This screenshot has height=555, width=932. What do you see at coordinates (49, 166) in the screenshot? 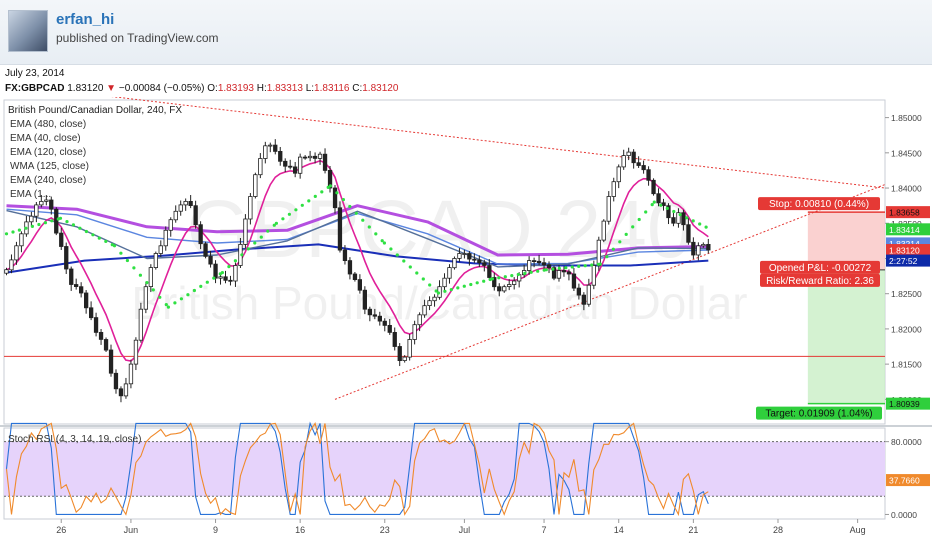
I see `indicator-legend-item: WMA (125, close)` at bounding box center [49, 166].